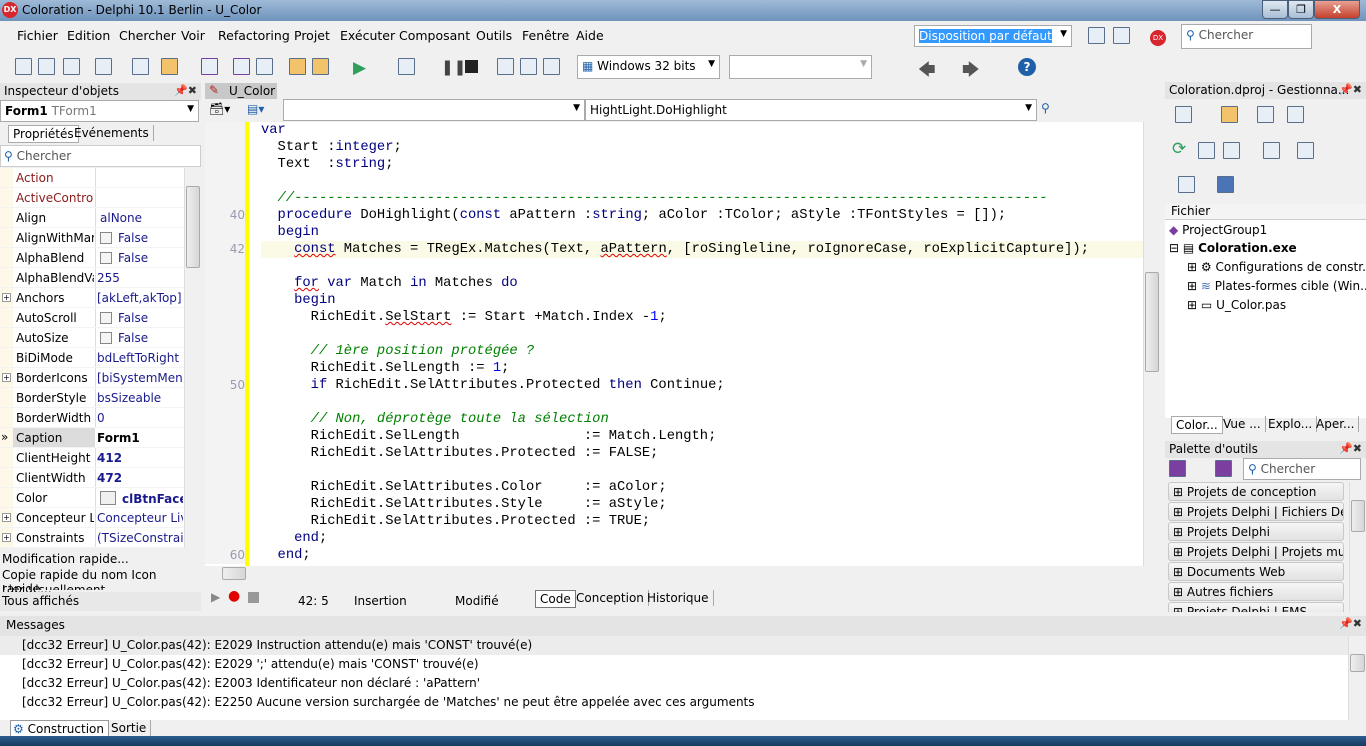 The height and width of the screenshot is (746, 1366). Describe the element at coordinates (193, 35) in the screenshot. I see `menu-voir: Voir` at that location.